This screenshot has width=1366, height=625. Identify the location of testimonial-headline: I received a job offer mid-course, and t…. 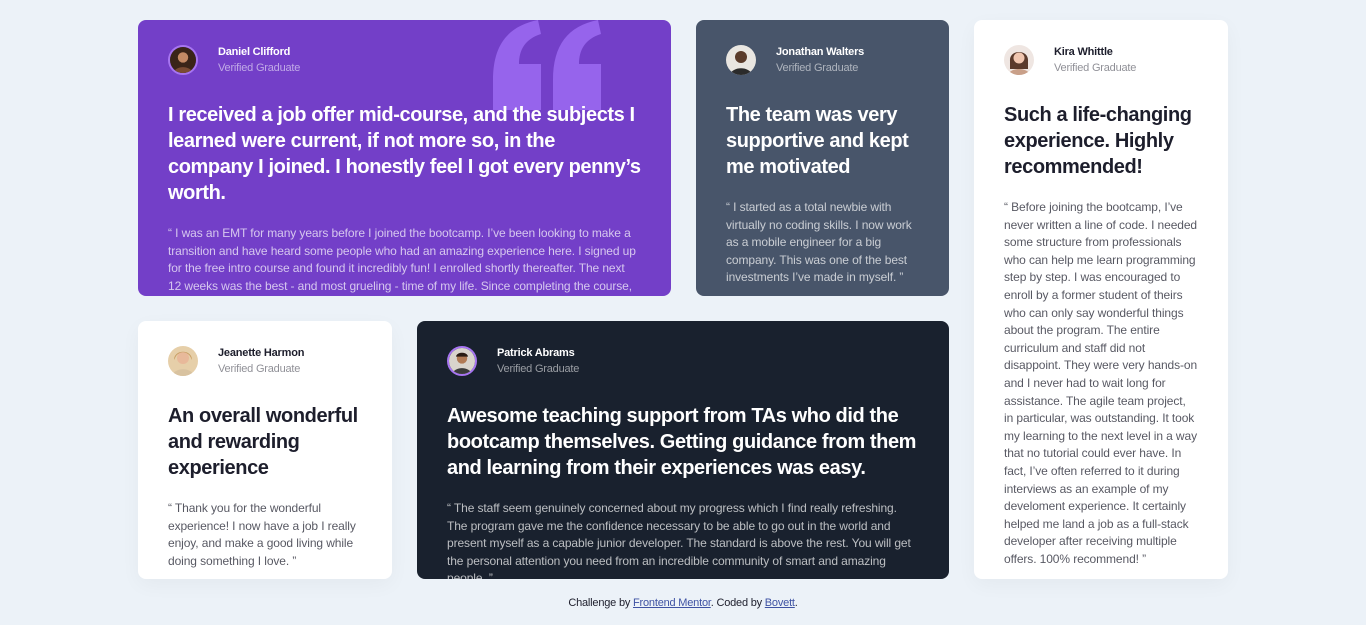
(404, 154).